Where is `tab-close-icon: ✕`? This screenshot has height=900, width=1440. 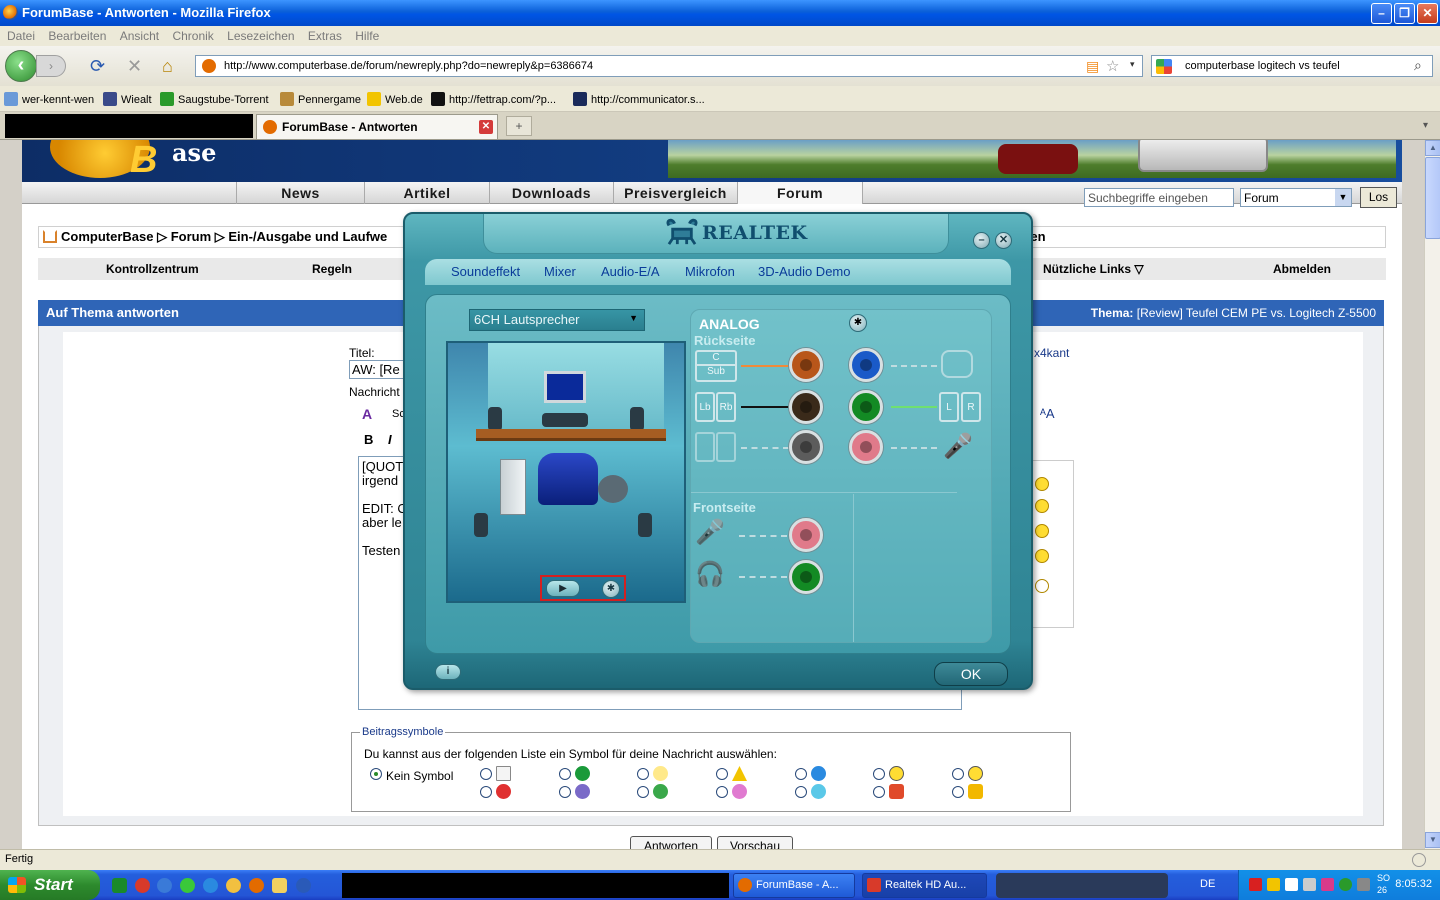
tab-close-icon: ✕ is located at coordinates (486, 127).